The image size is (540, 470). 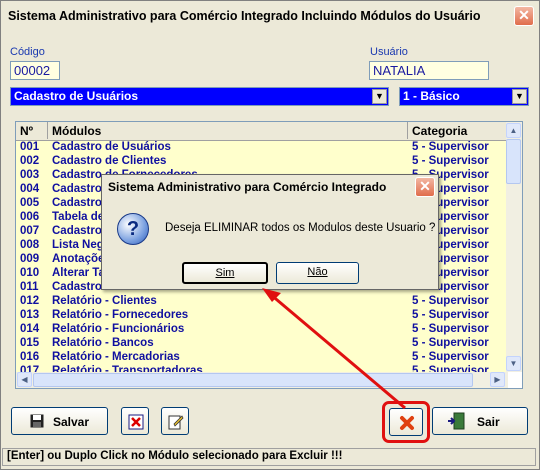 What do you see at coordinates (389, 52) in the screenshot?
I see `usuario-label: Usuário` at bounding box center [389, 52].